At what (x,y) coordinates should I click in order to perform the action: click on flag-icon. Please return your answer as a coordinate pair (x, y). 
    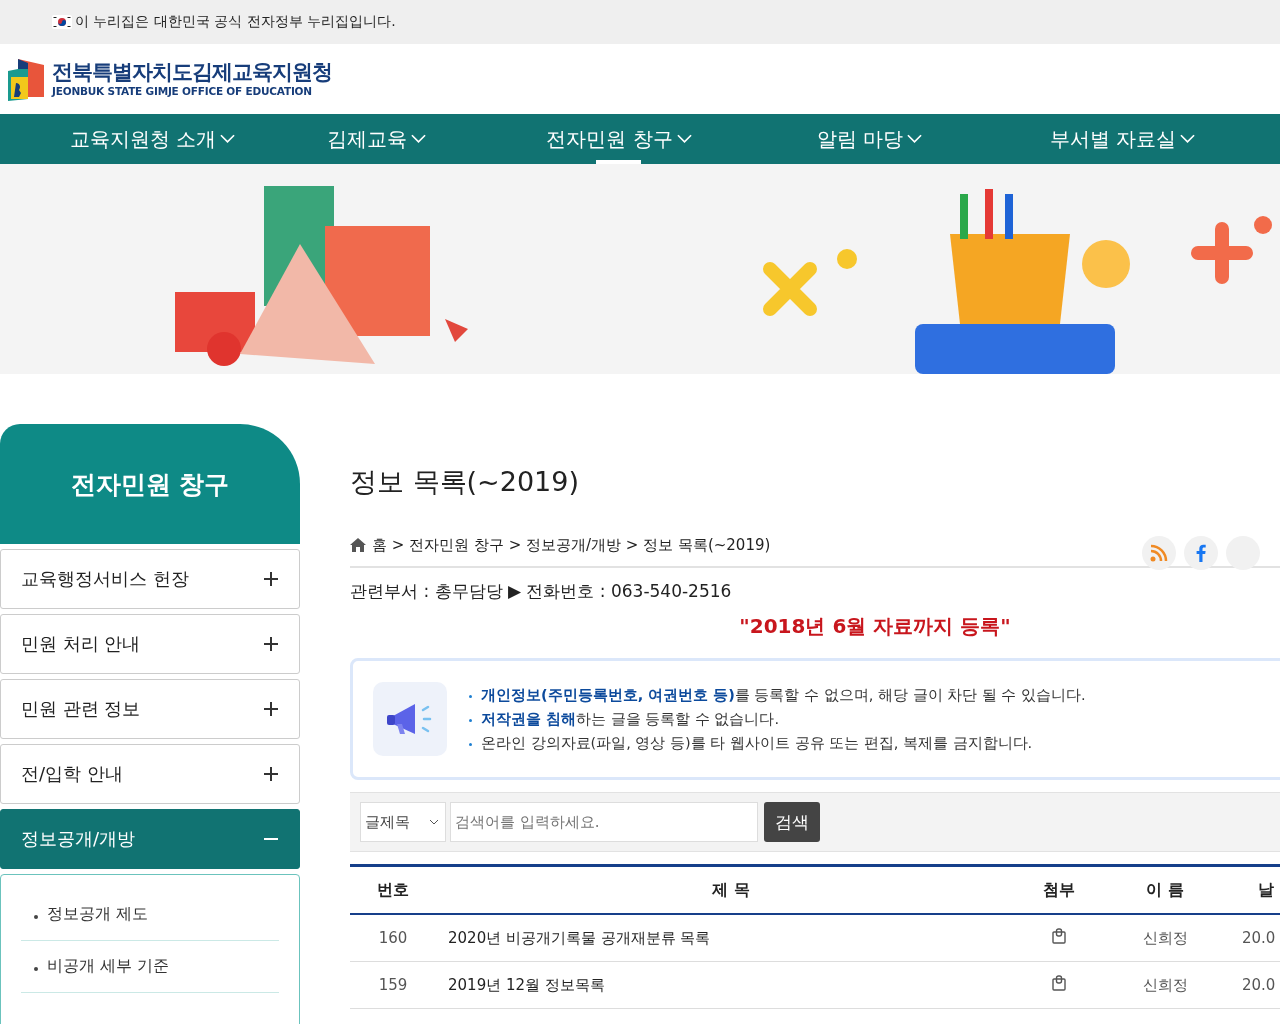
    Looking at the image, I should click on (62, 22).